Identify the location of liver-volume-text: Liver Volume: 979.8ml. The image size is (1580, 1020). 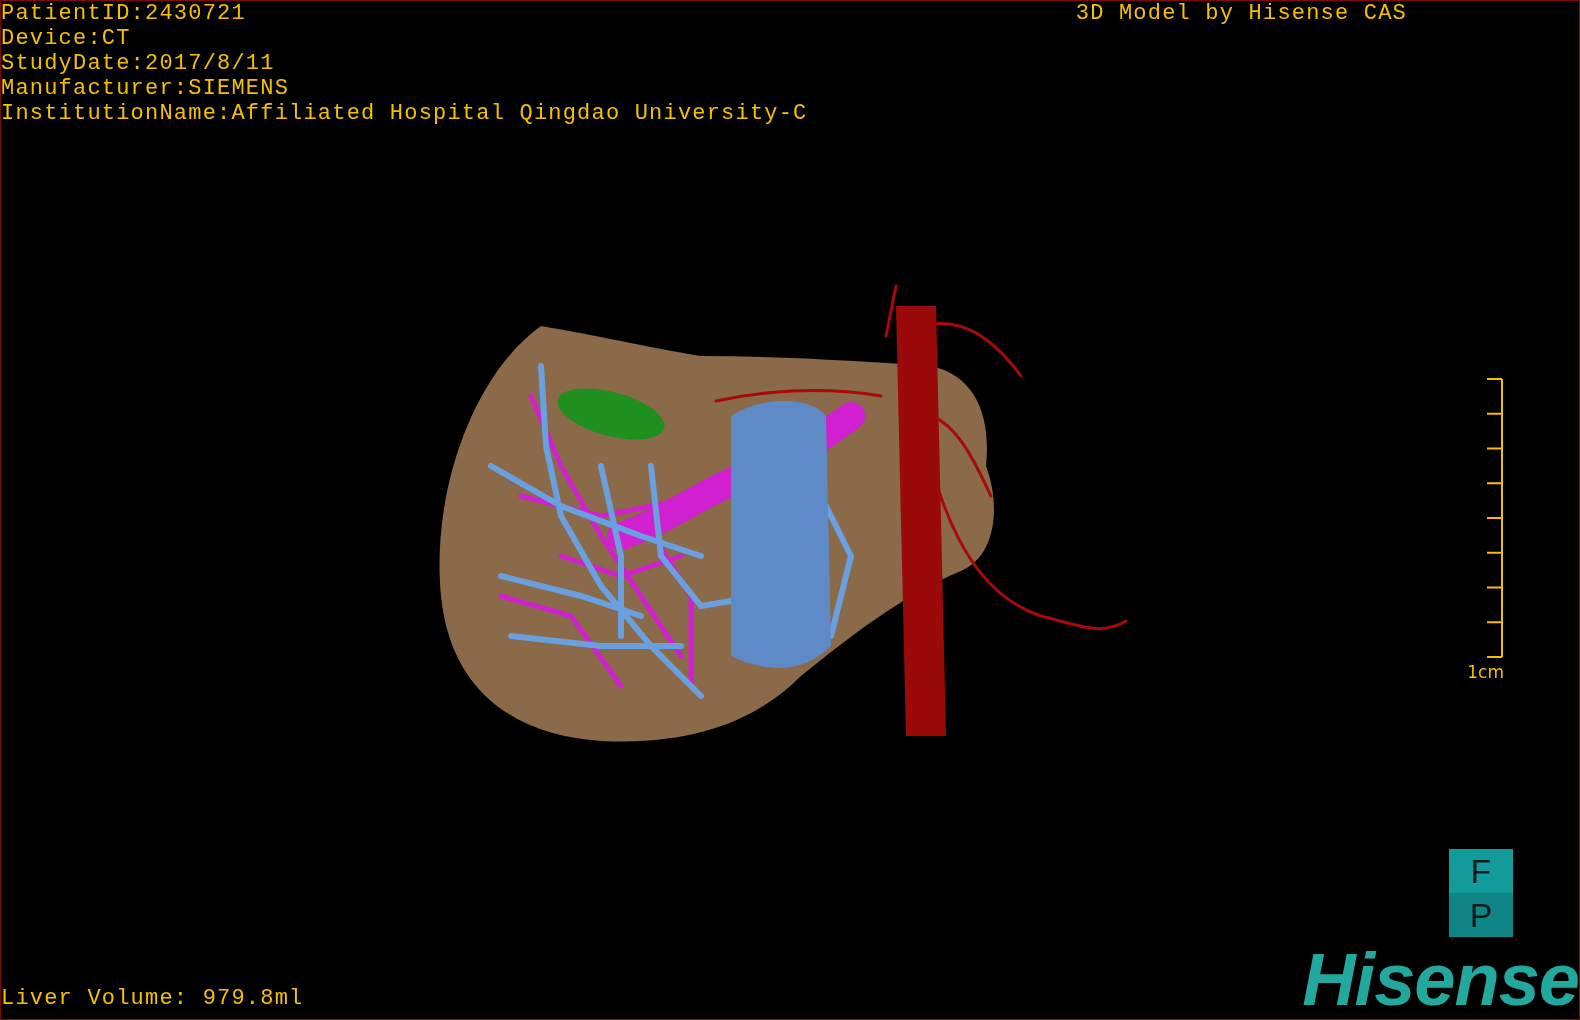
(152, 999).